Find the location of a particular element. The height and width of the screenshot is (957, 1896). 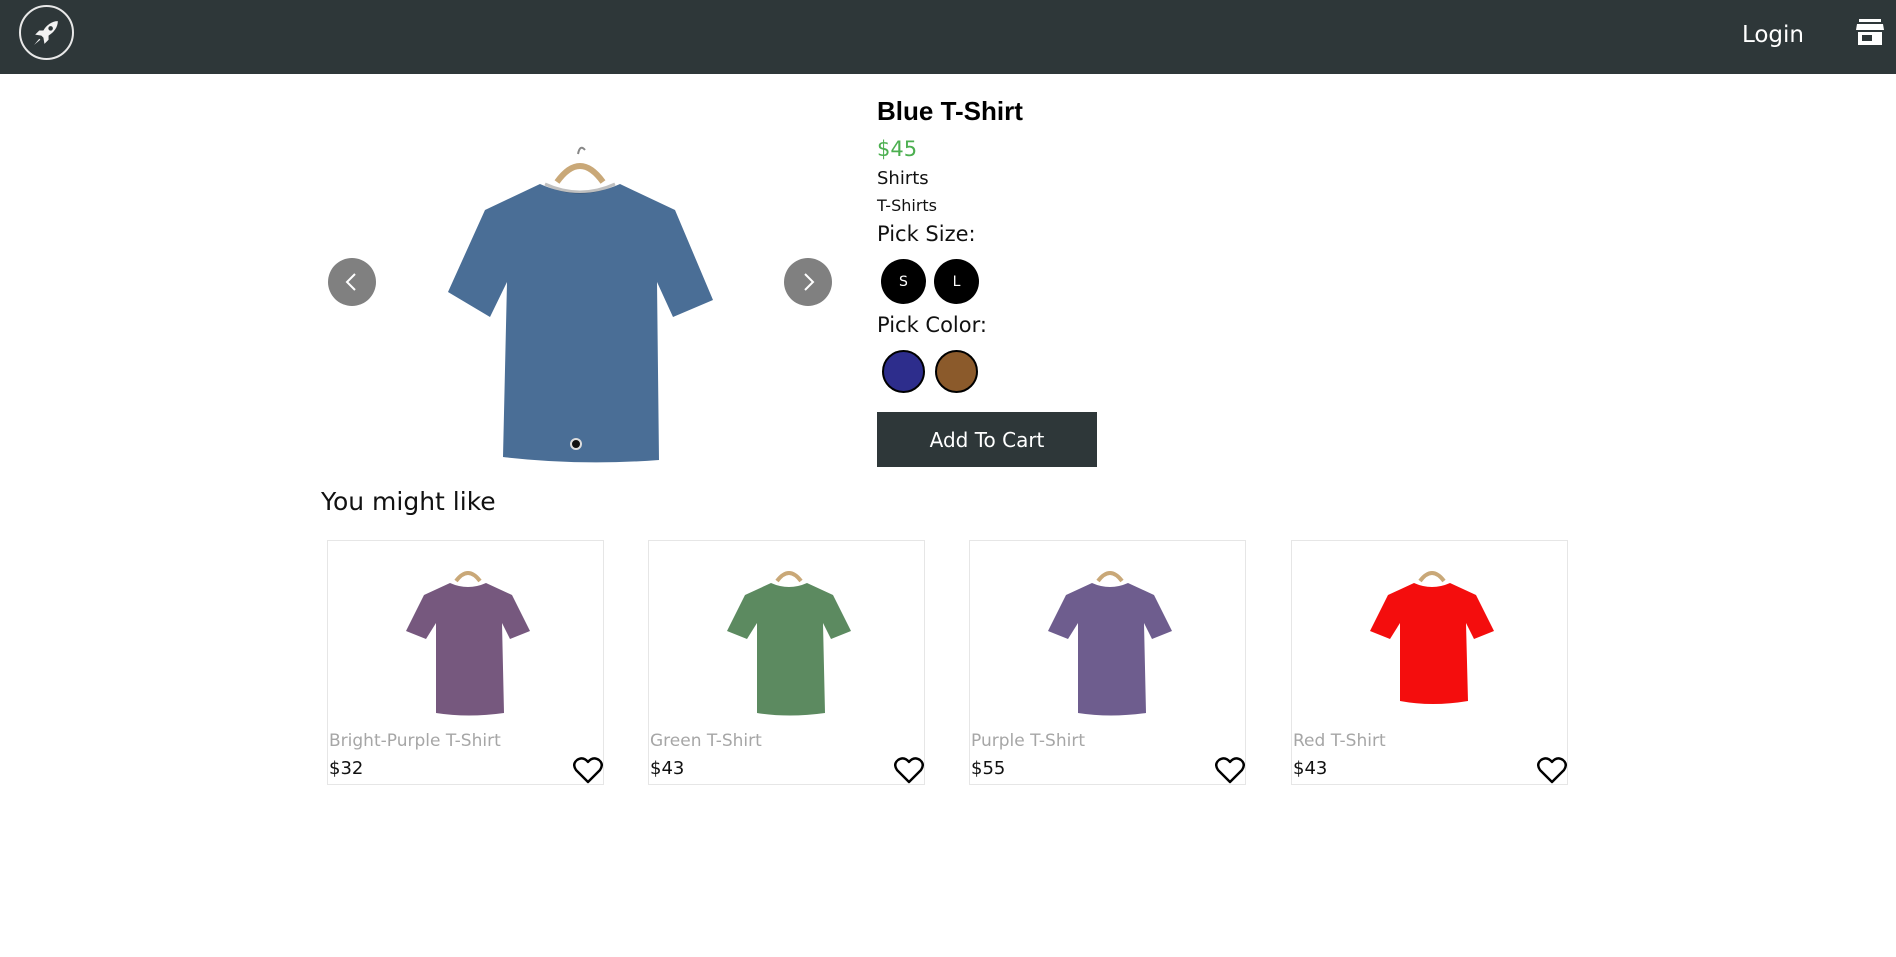

product-card-name: Green T-Shirt is located at coordinates (706, 741).